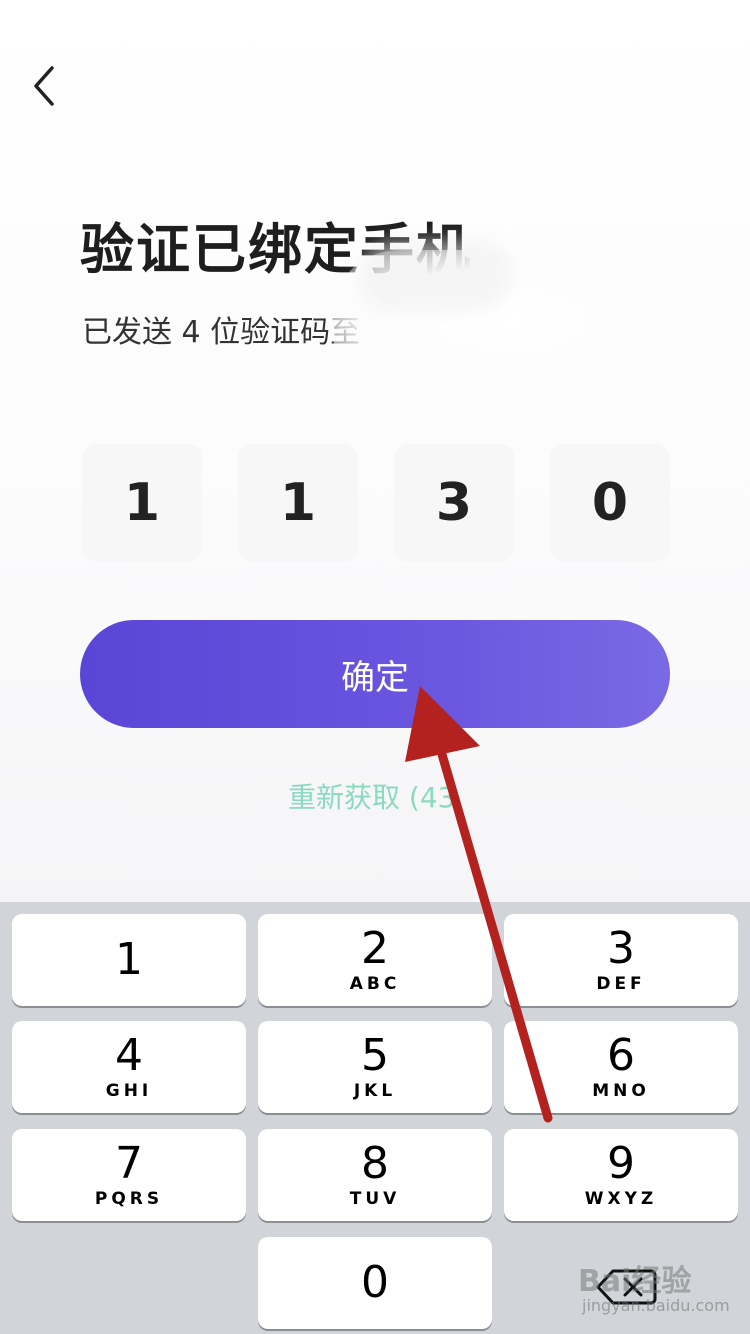 Image resolution: width=750 pixels, height=1334 pixels. I want to click on code-digit-box: 3, so click(454, 503).